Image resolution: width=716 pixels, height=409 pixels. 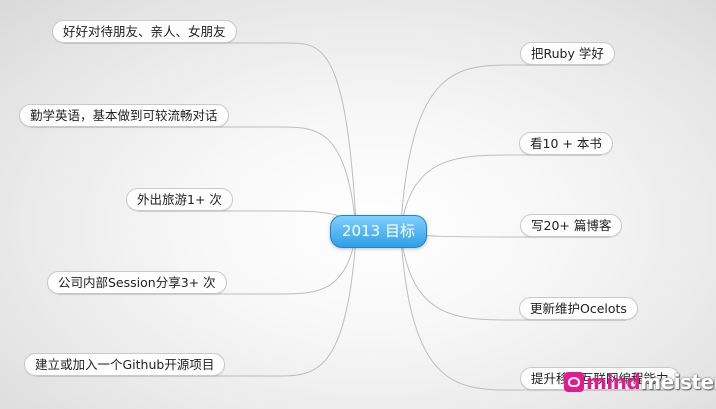 What do you see at coordinates (567, 53) in the screenshot?
I see `topic-learn-ruby: 把Ruby 学好` at bounding box center [567, 53].